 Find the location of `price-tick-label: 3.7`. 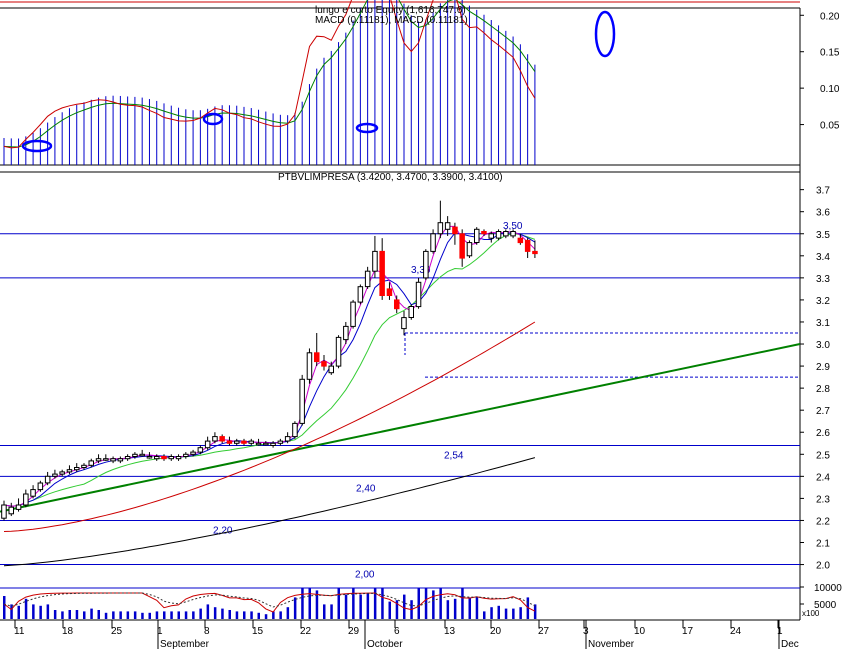

price-tick-label: 3.7 is located at coordinates (823, 191).